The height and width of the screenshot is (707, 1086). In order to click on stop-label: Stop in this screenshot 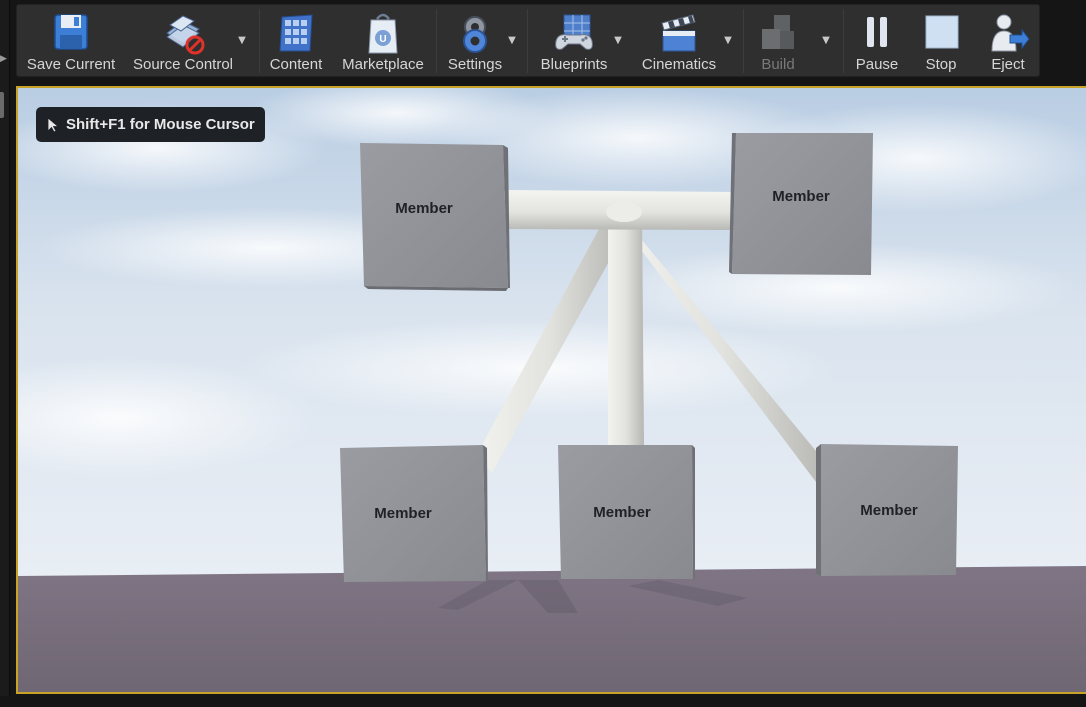, I will do `click(941, 64)`.